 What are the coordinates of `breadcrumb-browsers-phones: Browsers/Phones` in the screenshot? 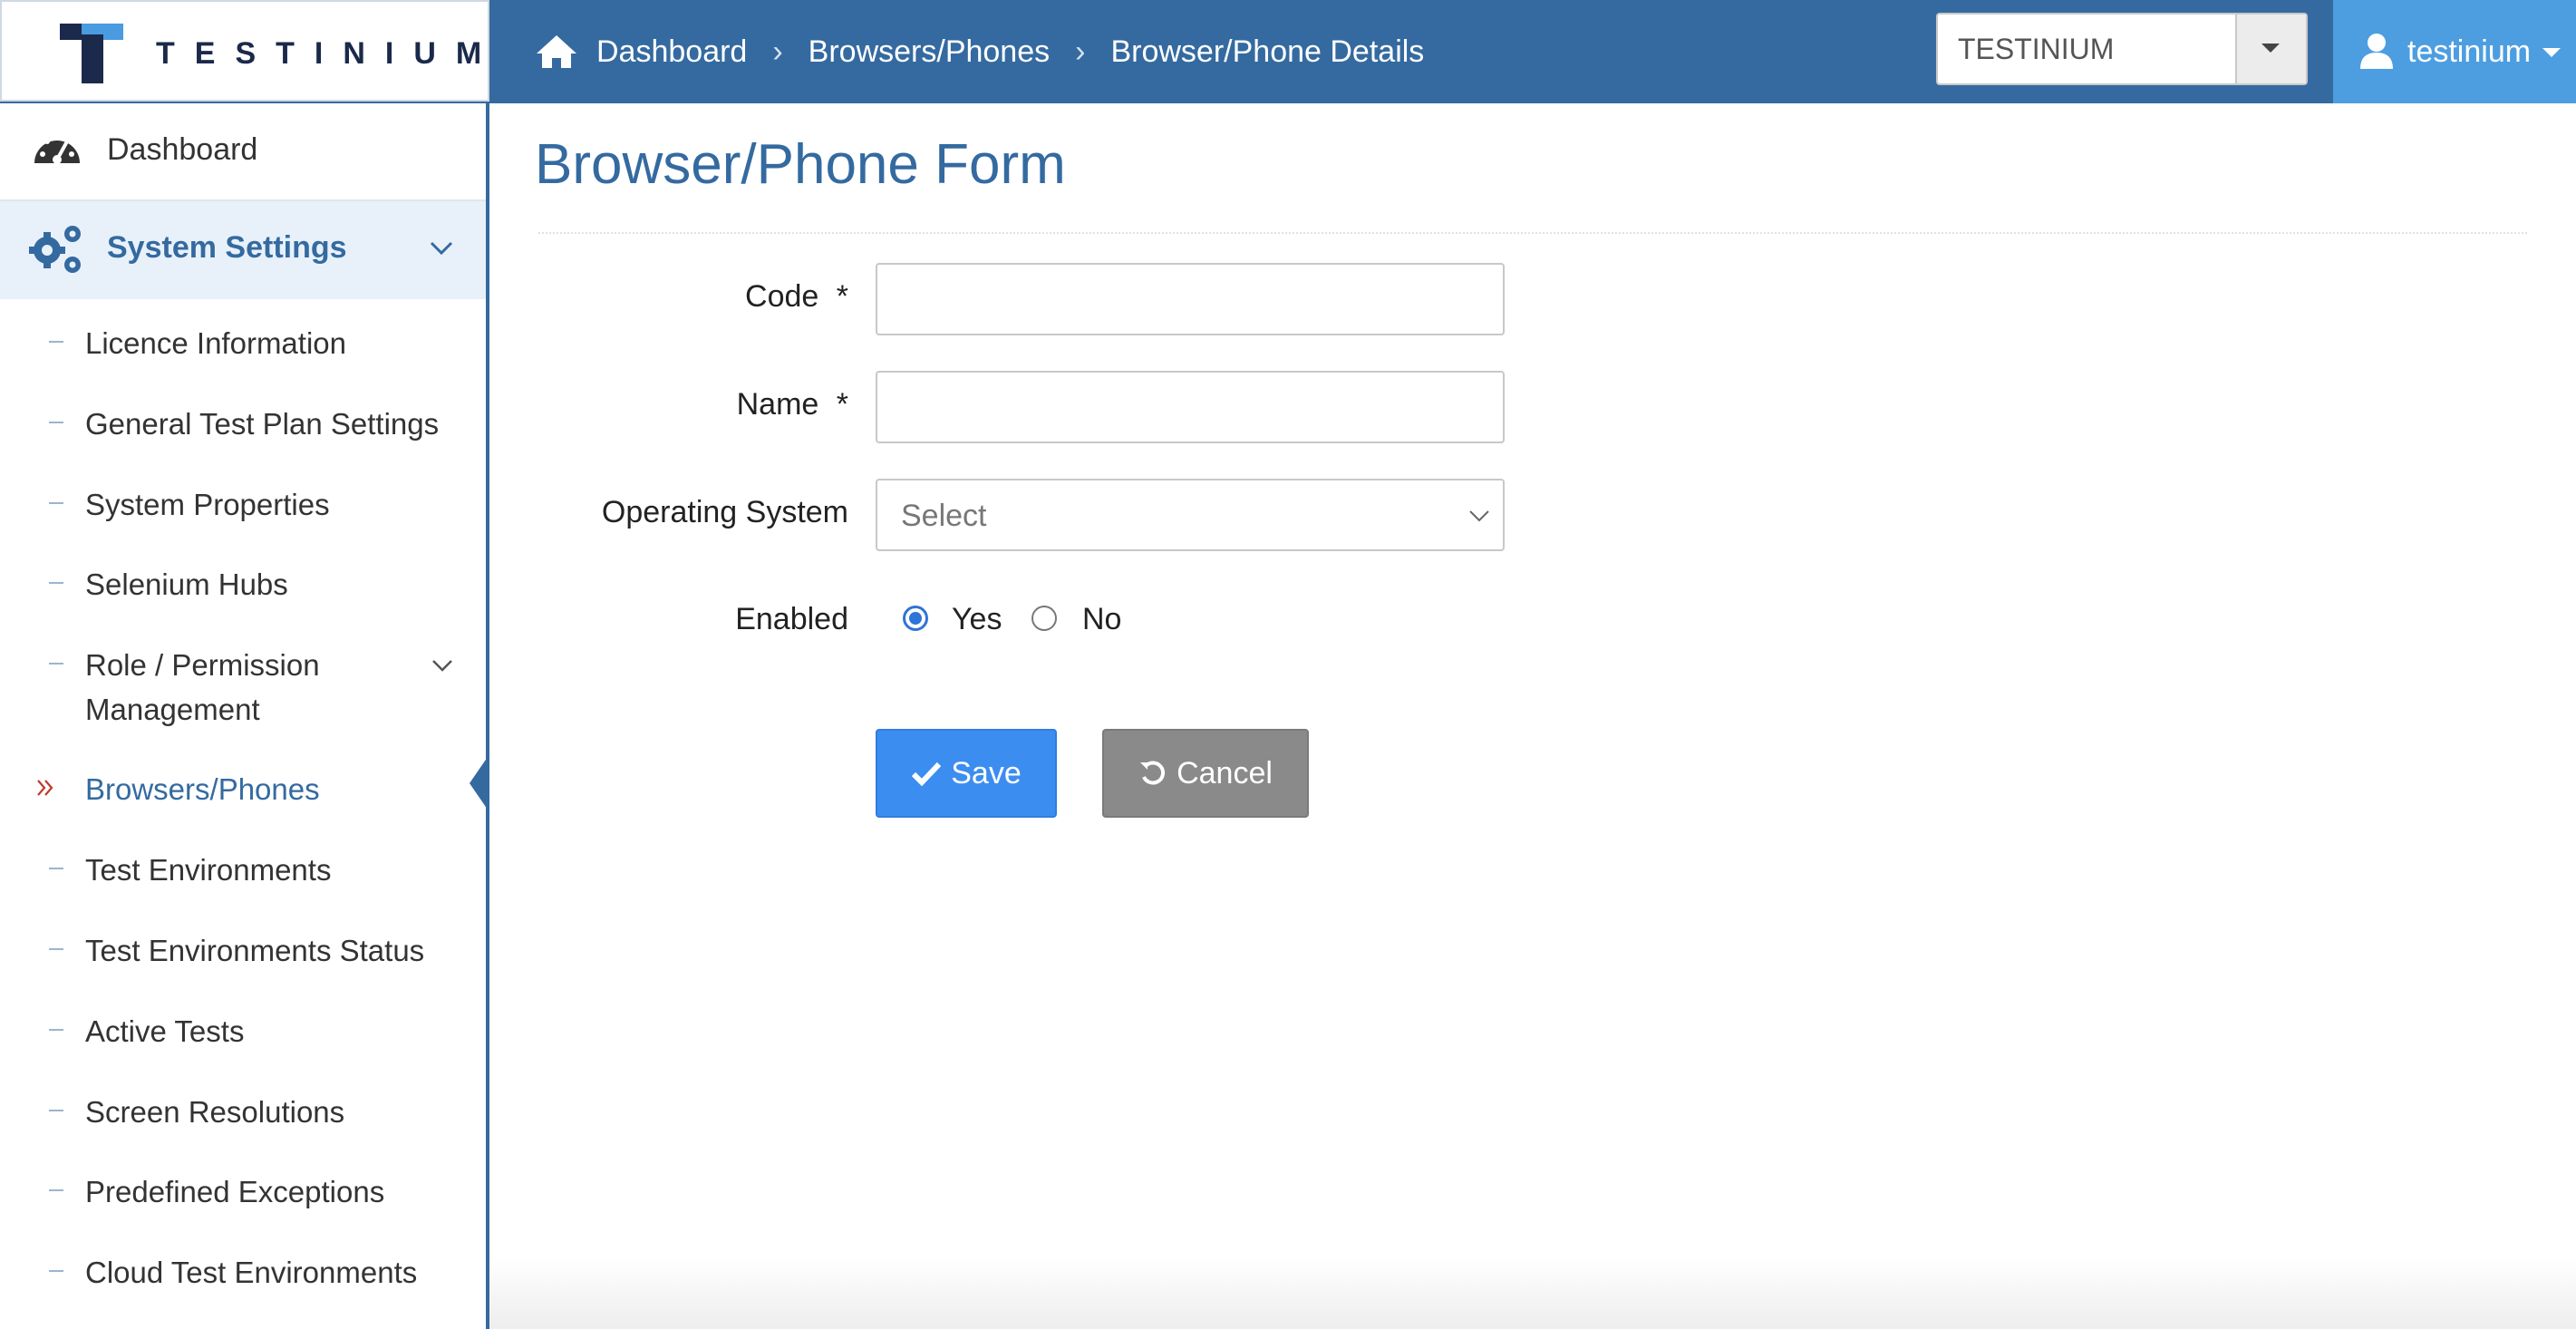 It's located at (929, 52).